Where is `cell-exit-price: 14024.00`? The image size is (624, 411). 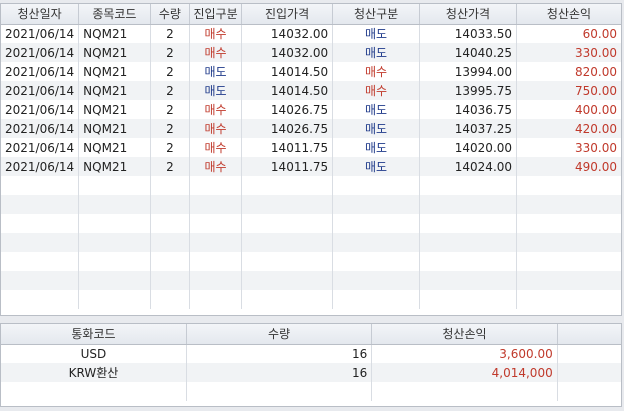 cell-exit-price: 14024.00 is located at coordinates (468, 166).